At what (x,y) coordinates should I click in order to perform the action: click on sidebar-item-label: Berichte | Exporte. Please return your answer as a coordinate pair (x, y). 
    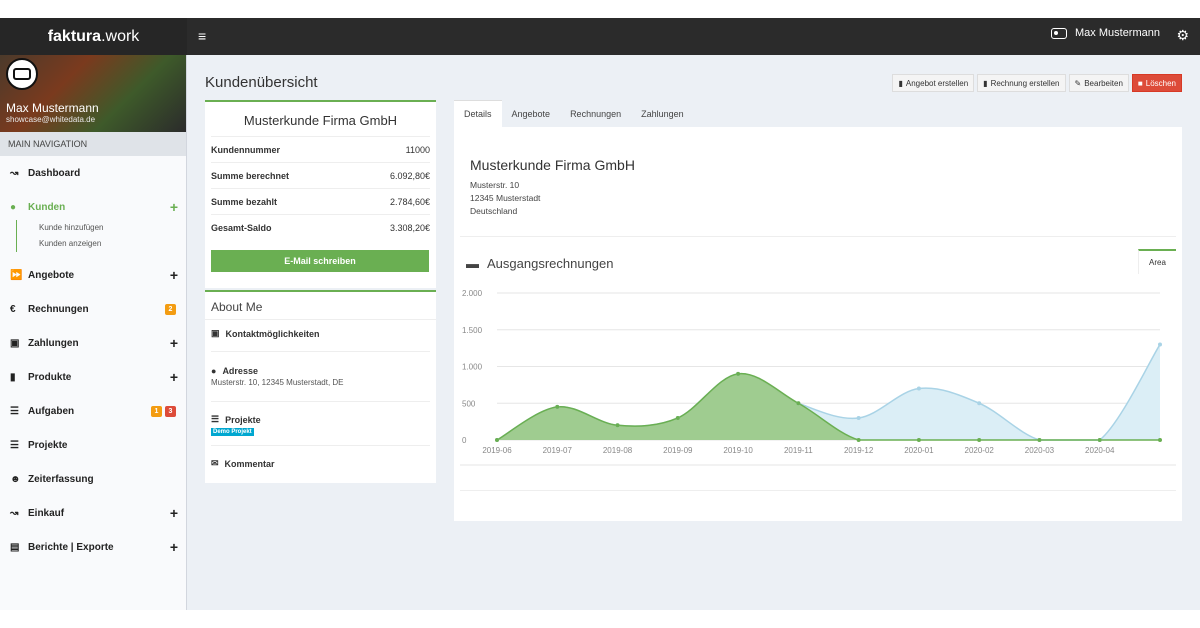
    Looking at the image, I should click on (71, 547).